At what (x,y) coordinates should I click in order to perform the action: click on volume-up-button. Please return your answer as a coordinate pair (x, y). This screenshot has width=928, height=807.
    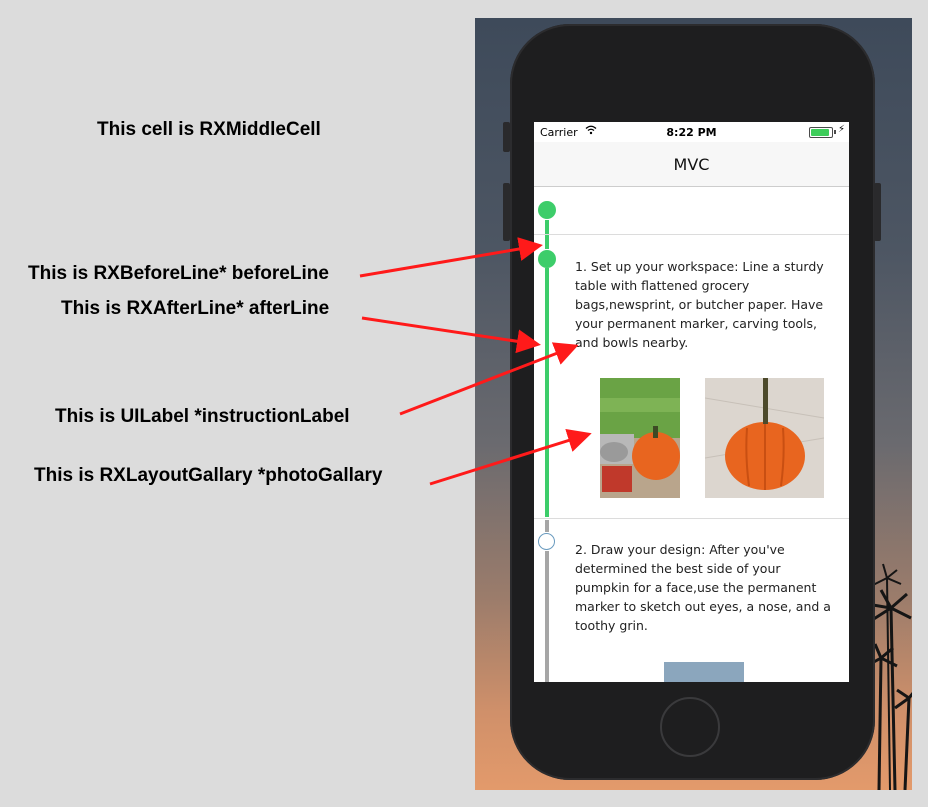
    Looking at the image, I should click on (506, 212).